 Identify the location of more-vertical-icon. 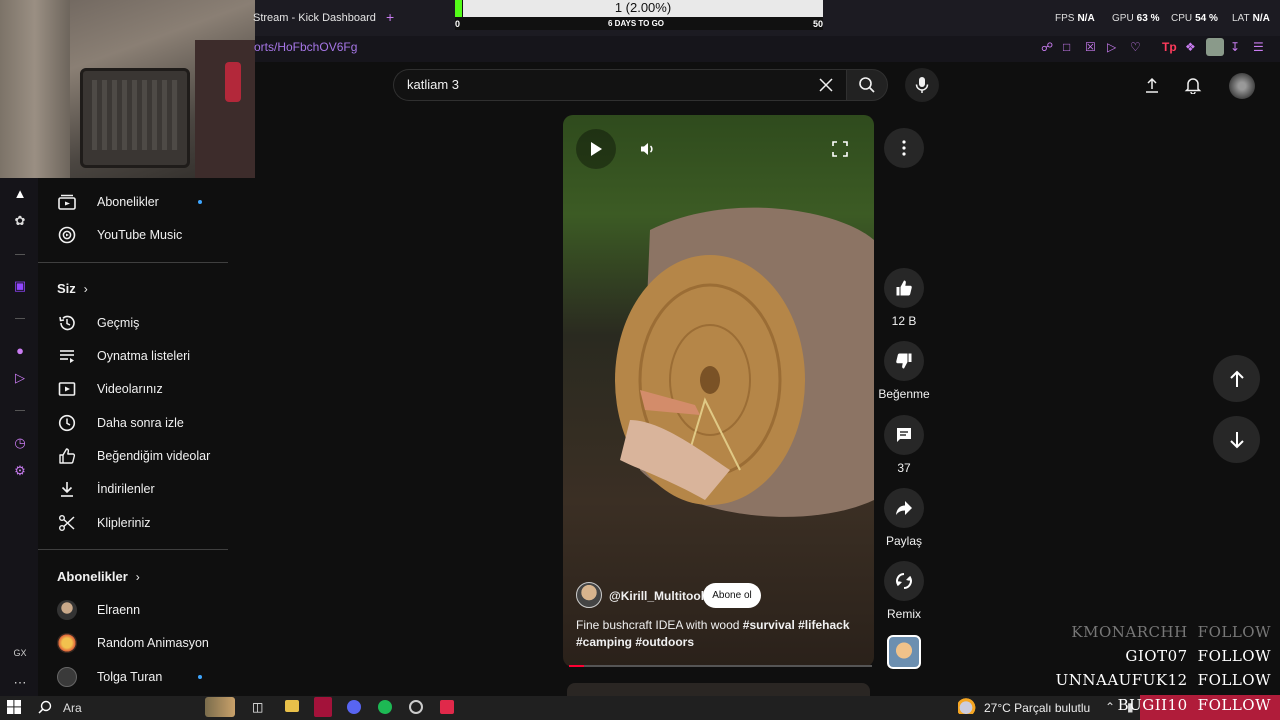
(904, 148).